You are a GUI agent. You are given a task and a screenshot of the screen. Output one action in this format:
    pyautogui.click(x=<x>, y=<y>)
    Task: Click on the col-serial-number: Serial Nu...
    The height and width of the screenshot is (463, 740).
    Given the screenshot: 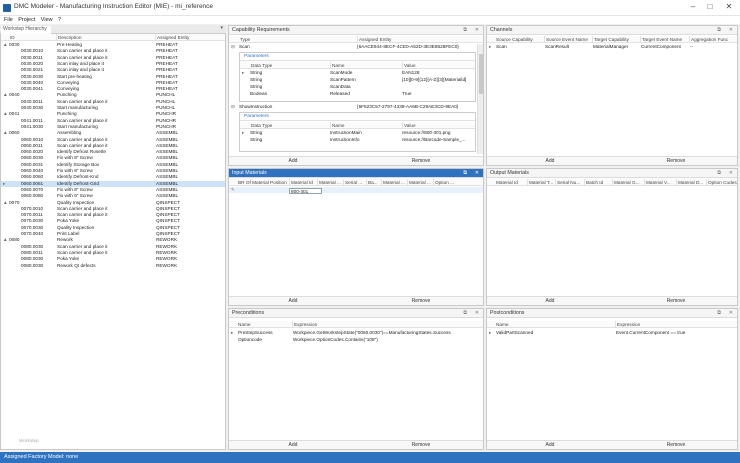 What is the action you would take?
    pyautogui.click(x=567, y=182)
    